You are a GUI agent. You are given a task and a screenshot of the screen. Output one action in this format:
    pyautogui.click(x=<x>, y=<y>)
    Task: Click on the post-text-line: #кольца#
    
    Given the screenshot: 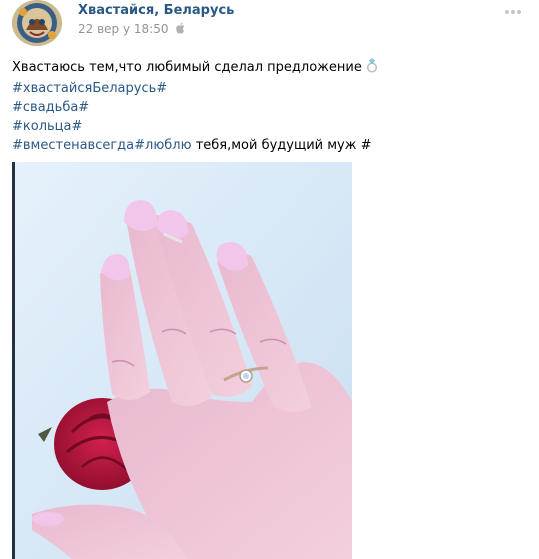 What is the action you would take?
    pyautogui.click(x=267, y=126)
    